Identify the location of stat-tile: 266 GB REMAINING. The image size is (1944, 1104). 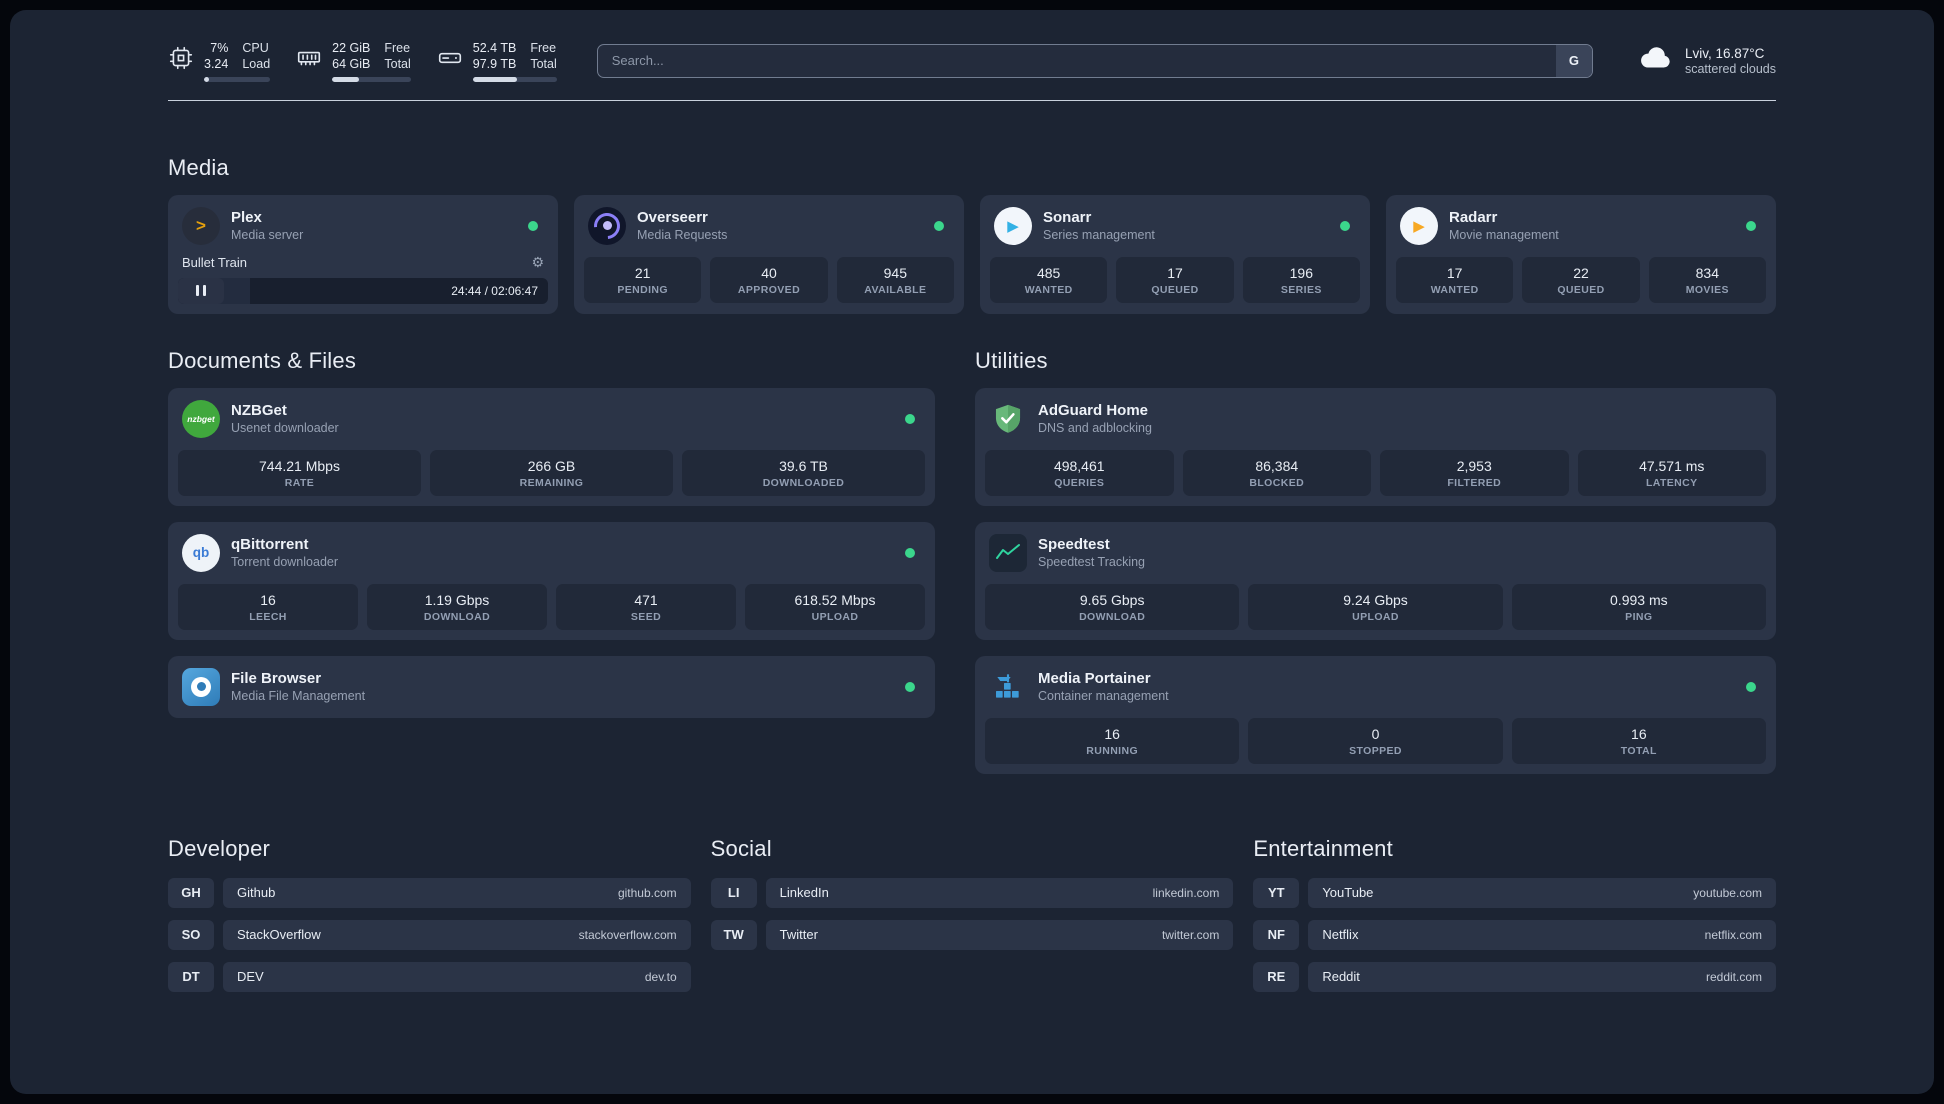
(551, 472).